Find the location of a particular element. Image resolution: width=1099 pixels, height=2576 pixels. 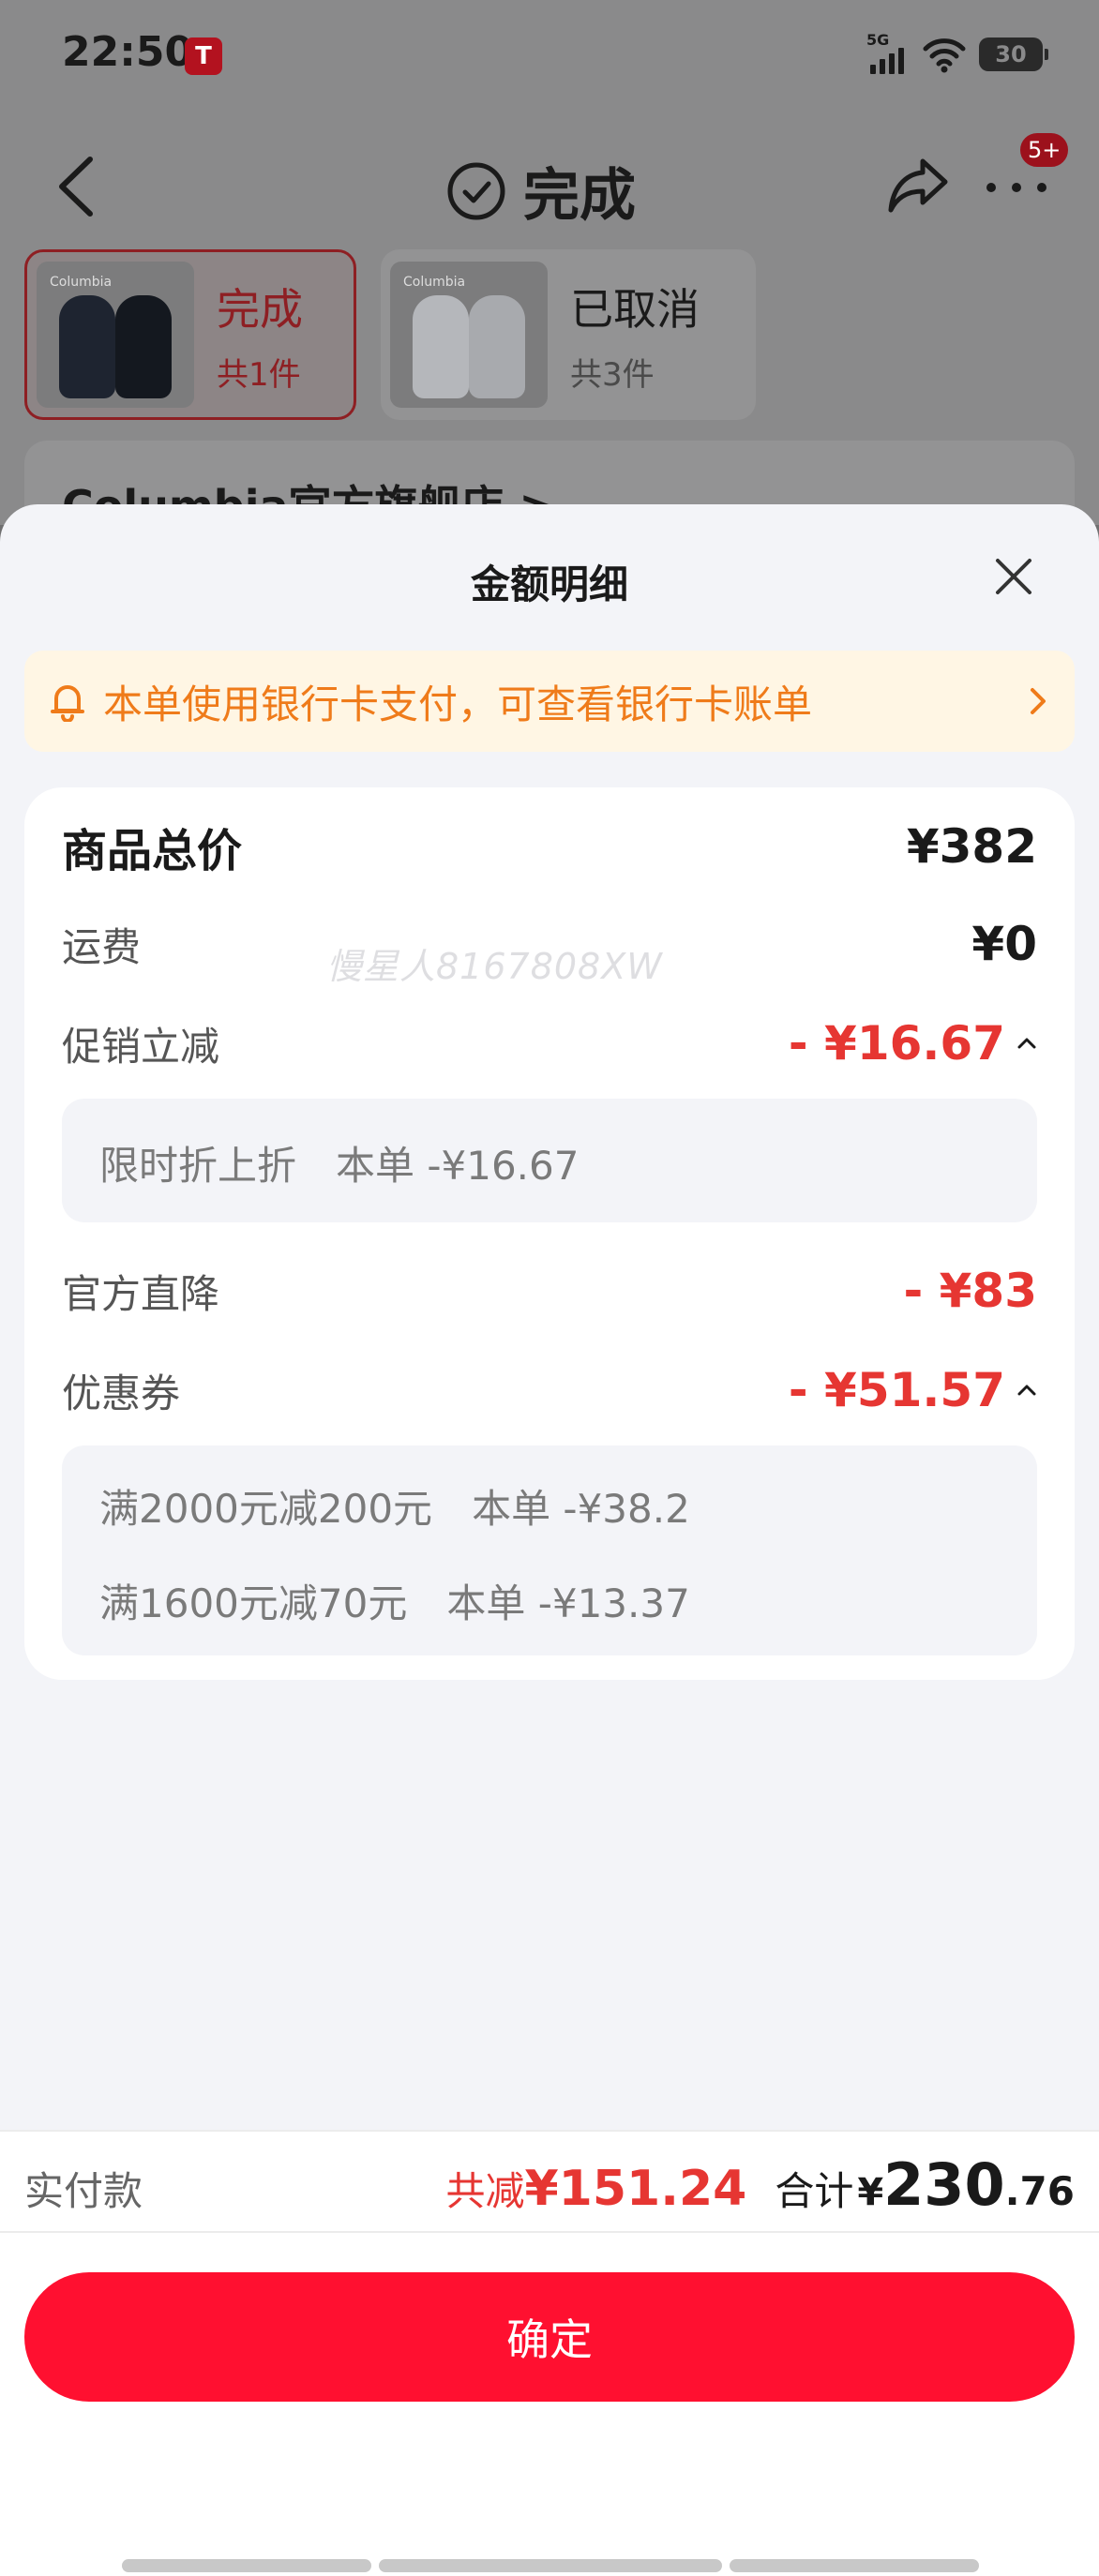

app-notification-icon: T is located at coordinates (203, 56).